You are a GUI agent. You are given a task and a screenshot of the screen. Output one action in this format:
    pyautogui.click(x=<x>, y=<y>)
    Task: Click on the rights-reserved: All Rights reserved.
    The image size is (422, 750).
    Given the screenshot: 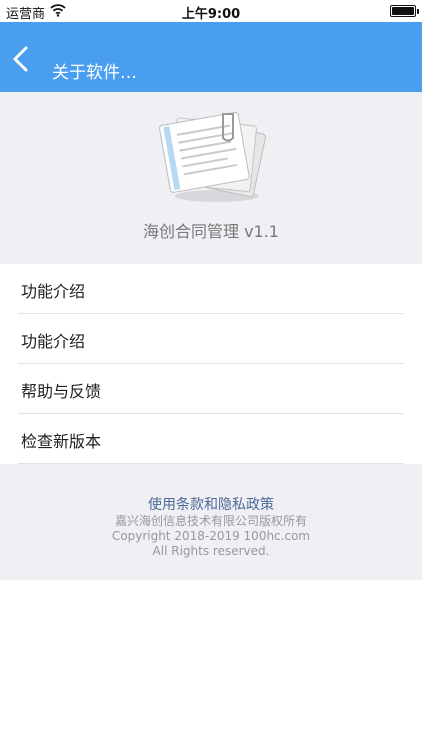 What is the action you would take?
    pyautogui.click(x=211, y=551)
    